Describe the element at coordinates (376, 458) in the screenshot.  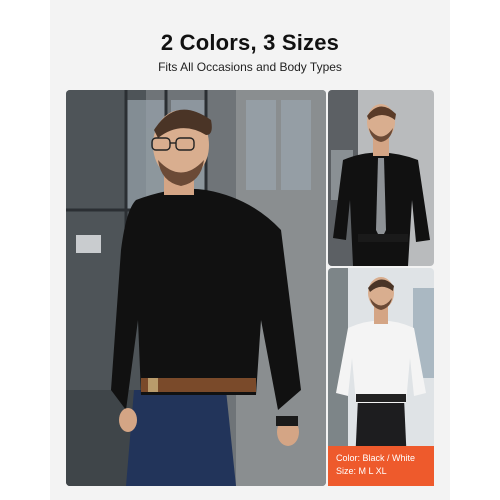
I see `color-options-text: Color: Black / White` at that location.